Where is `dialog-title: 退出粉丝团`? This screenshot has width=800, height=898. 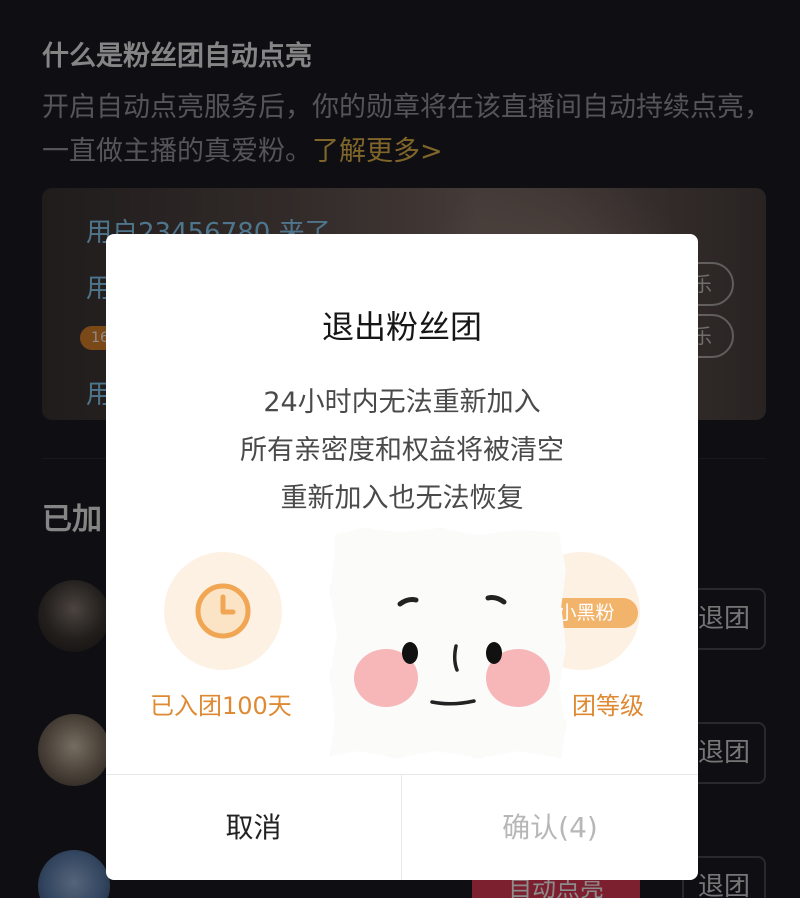
dialog-title: 退出粉丝团 is located at coordinates (401, 327).